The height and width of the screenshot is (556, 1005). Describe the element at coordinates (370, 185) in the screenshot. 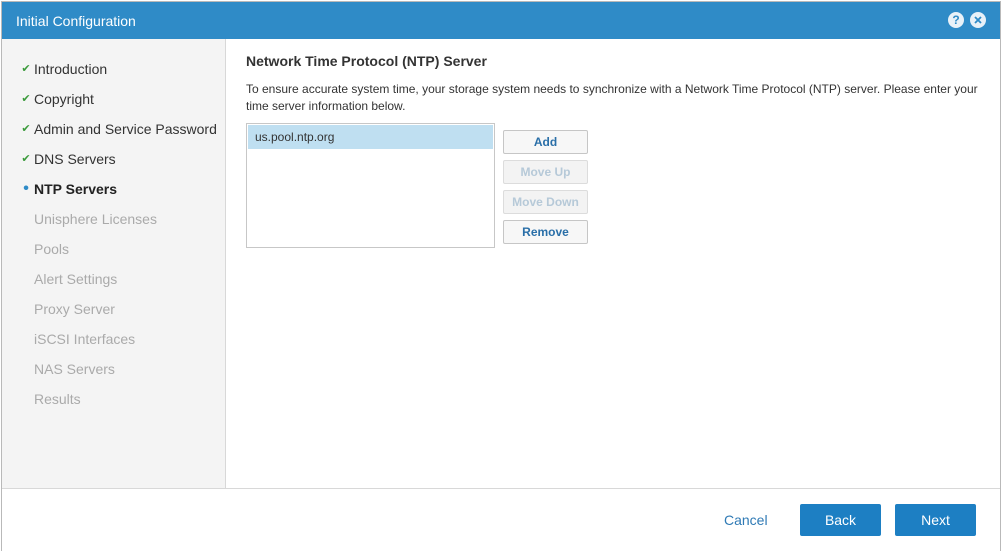

I see `ntp-server-list: us.pool.ntp.org` at that location.